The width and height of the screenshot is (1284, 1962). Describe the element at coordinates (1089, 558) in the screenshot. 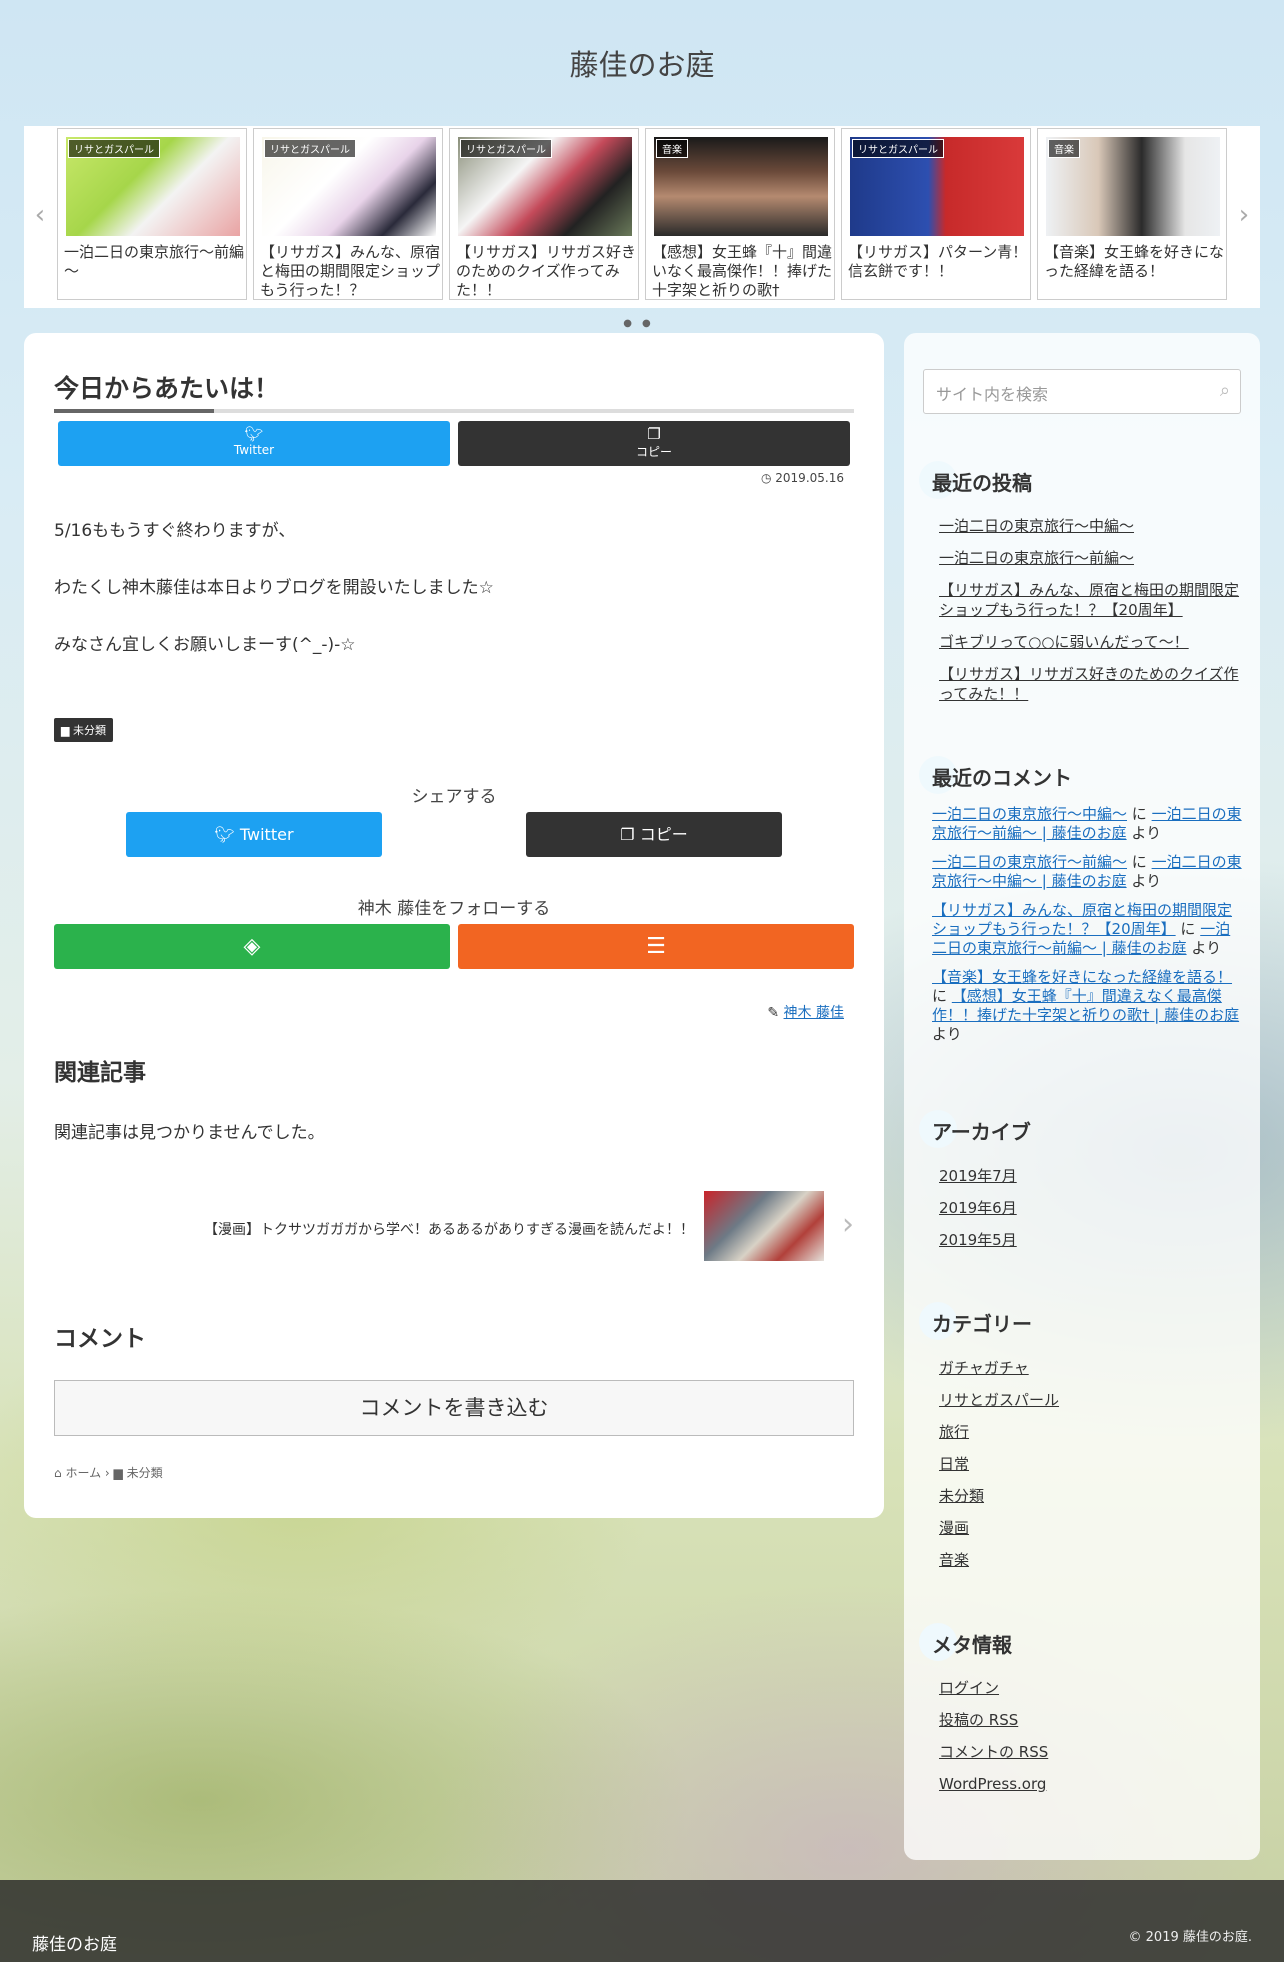

I see `recent-post-link: 一泊二日の東京旅行～前編～` at that location.